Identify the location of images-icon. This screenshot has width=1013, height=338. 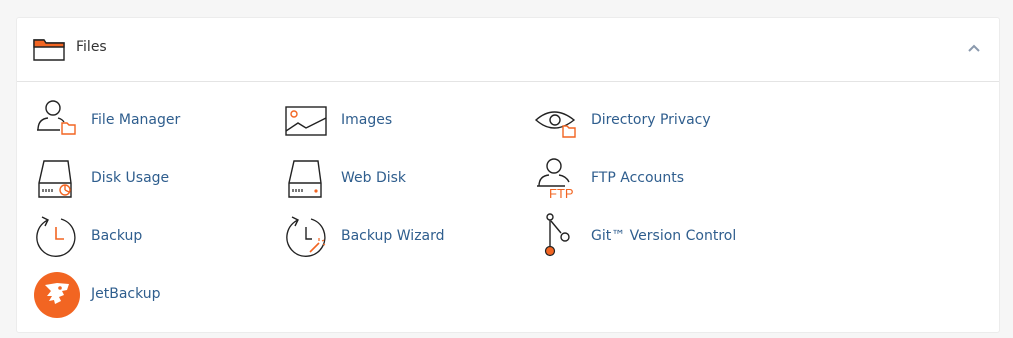
(306, 120).